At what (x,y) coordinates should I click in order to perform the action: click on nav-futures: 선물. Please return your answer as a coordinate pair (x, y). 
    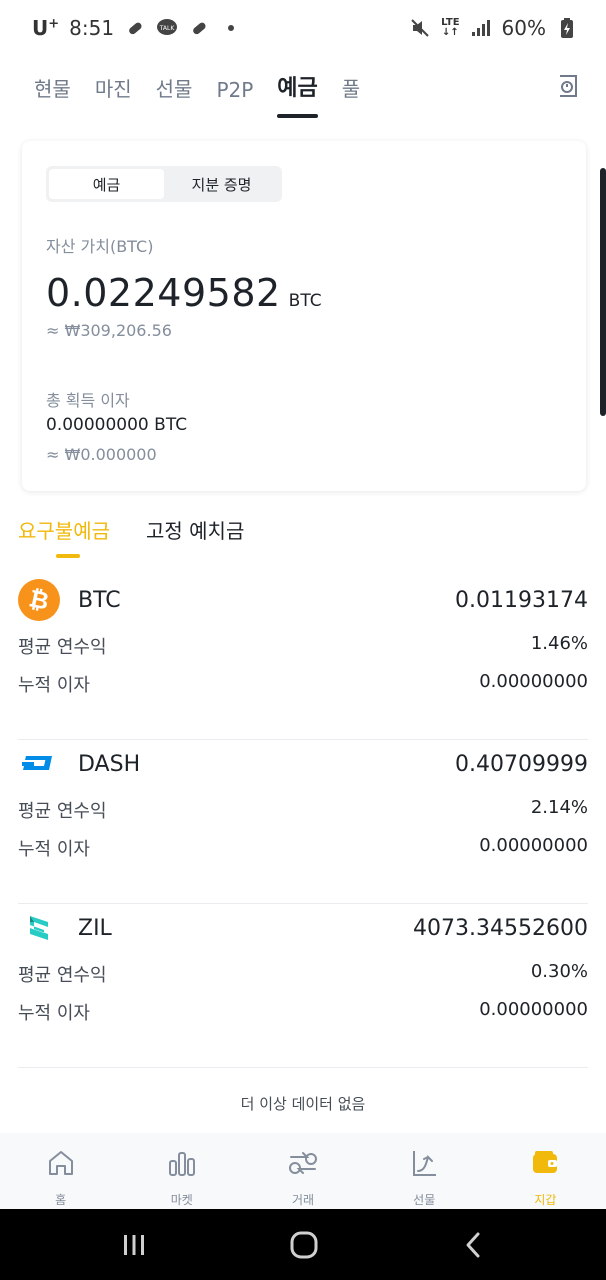
    Looking at the image, I should click on (424, 1171).